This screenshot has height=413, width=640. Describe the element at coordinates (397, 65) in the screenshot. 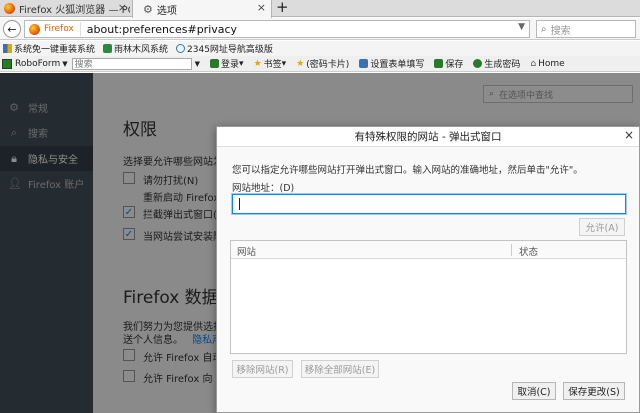

I see `rf-label: 设置表单填写` at that location.